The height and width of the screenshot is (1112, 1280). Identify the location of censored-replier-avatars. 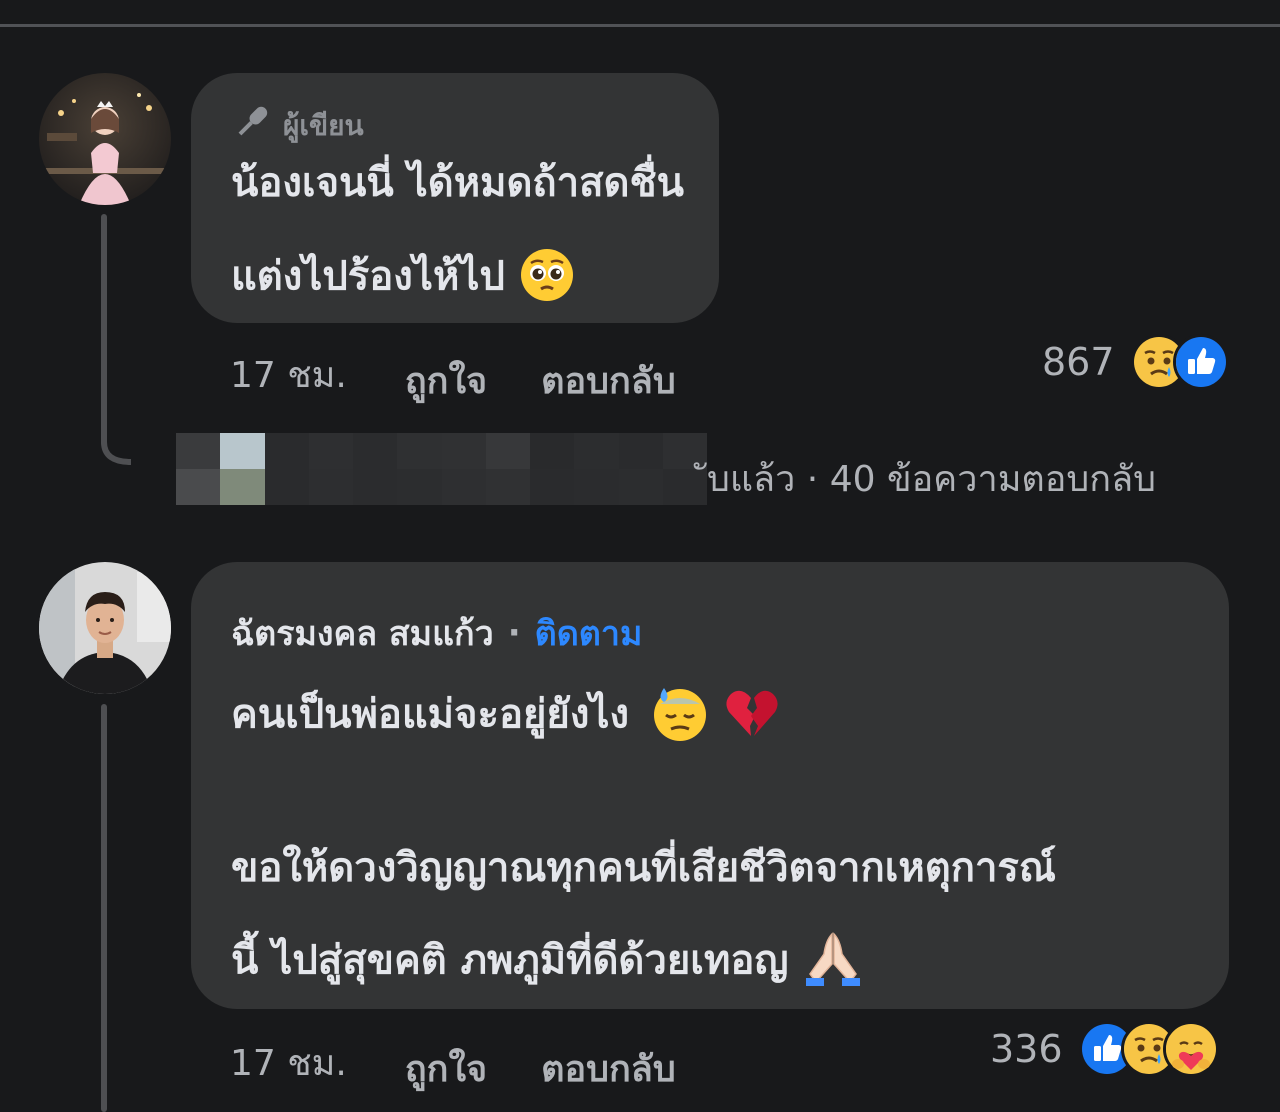
(441, 469).